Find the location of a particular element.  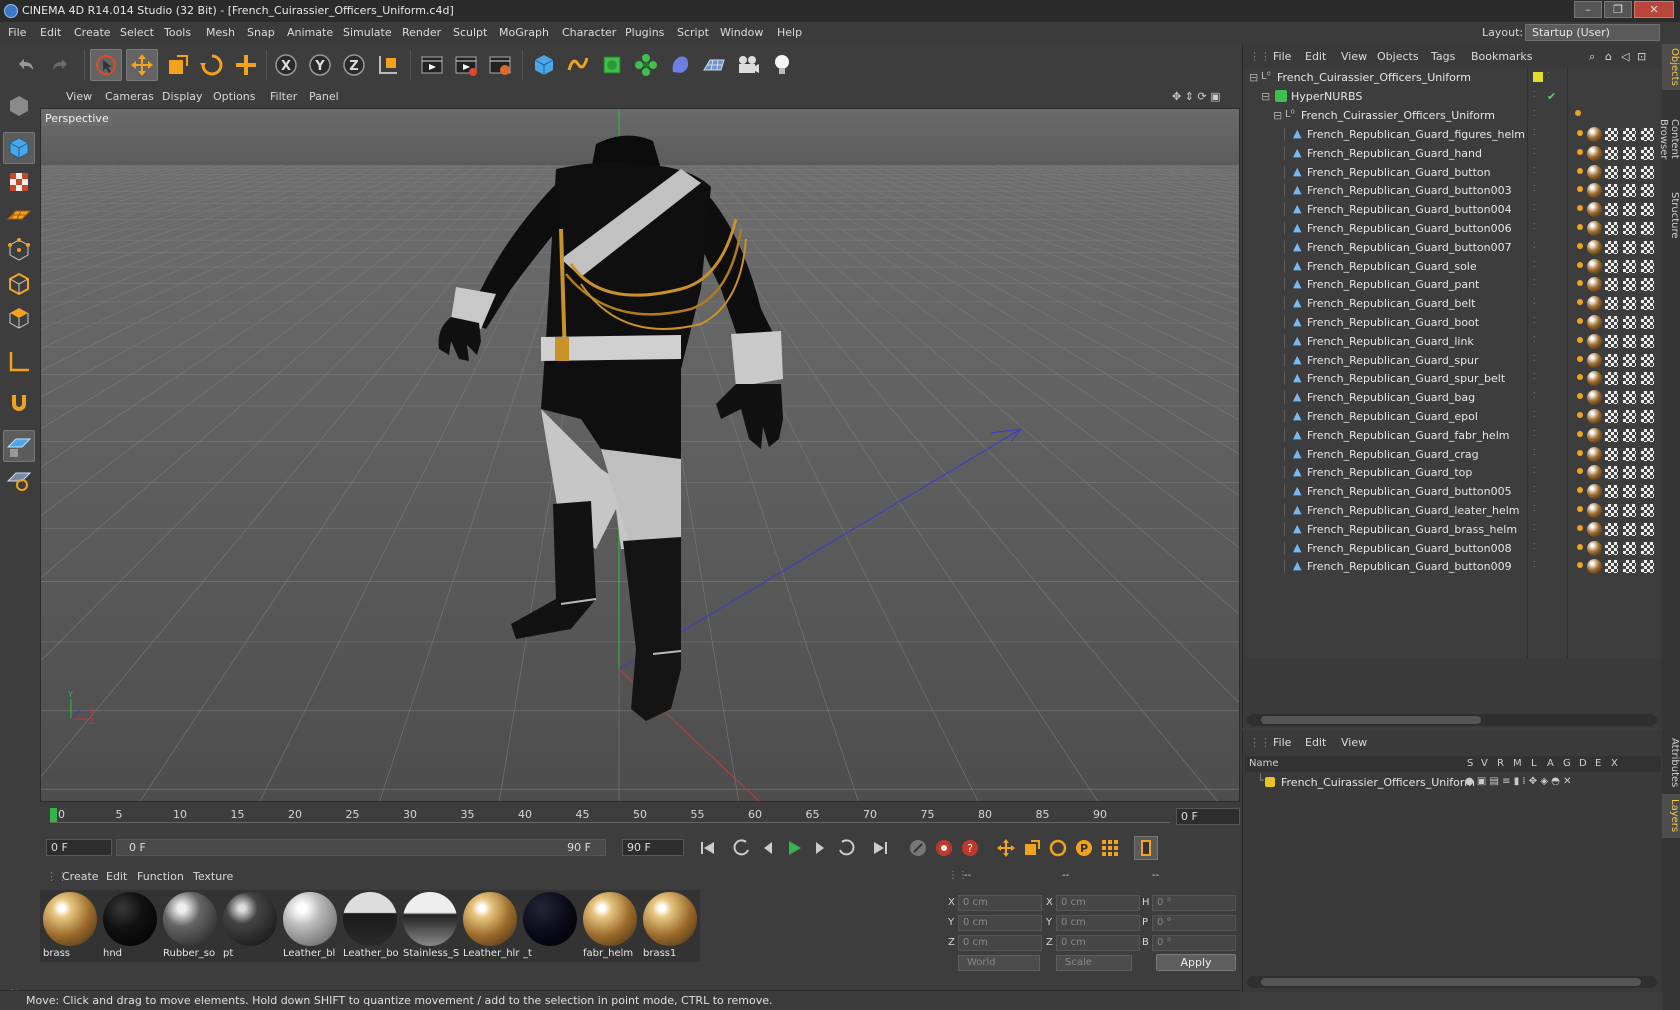

position-x-field: 0 cm is located at coordinates (1000, 903).